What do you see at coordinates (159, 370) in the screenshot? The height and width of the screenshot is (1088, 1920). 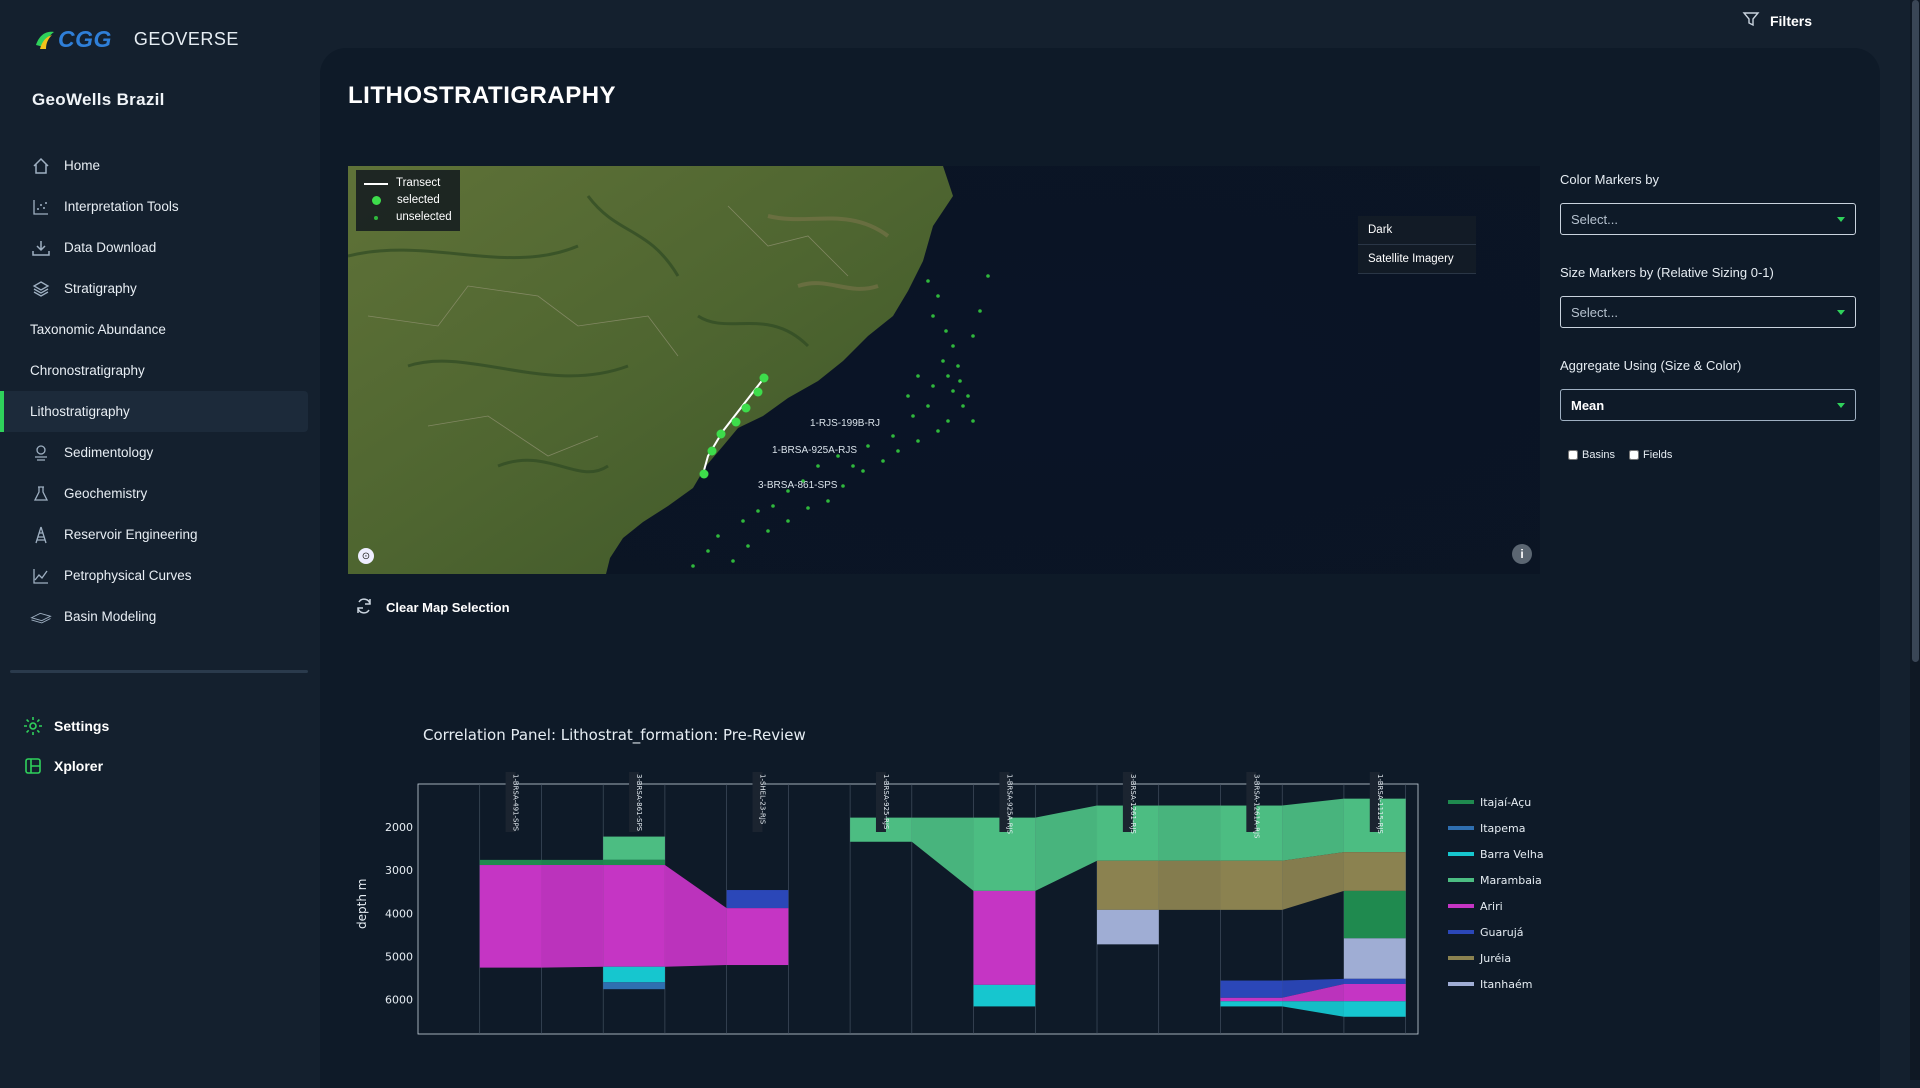 I see `sidebar-item-chronostratigraphy: Chronostratigraphy` at bounding box center [159, 370].